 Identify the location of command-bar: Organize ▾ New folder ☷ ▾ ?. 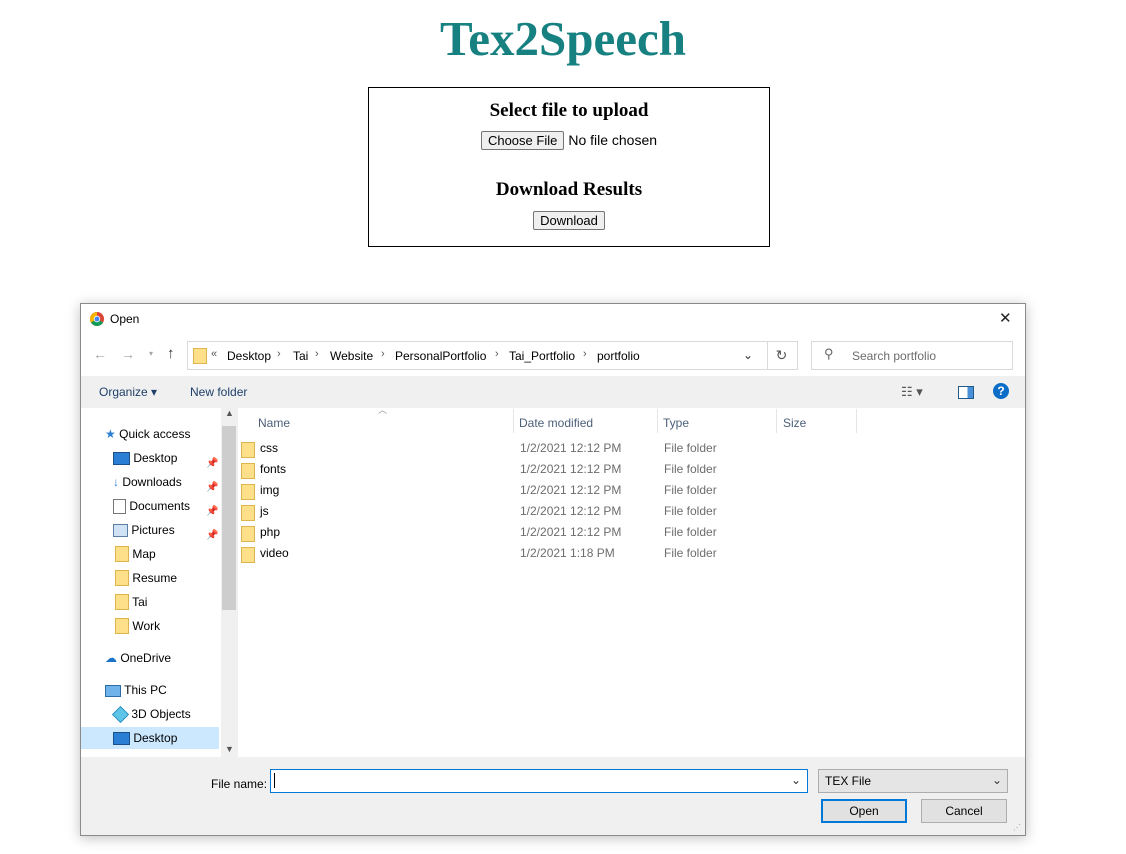
(553, 392).